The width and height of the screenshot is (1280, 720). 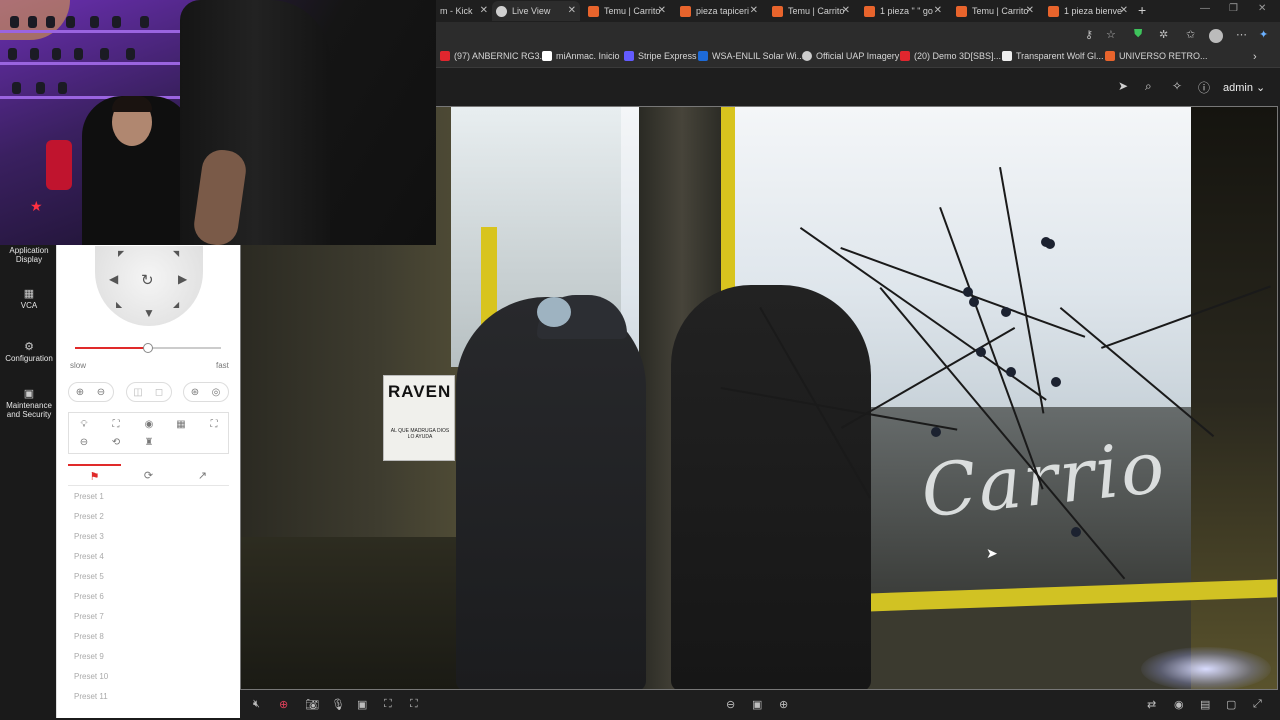 What do you see at coordinates (116, 442) in the screenshot?
I see `refresh-icon: ⟲` at bounding box center [116, 442].